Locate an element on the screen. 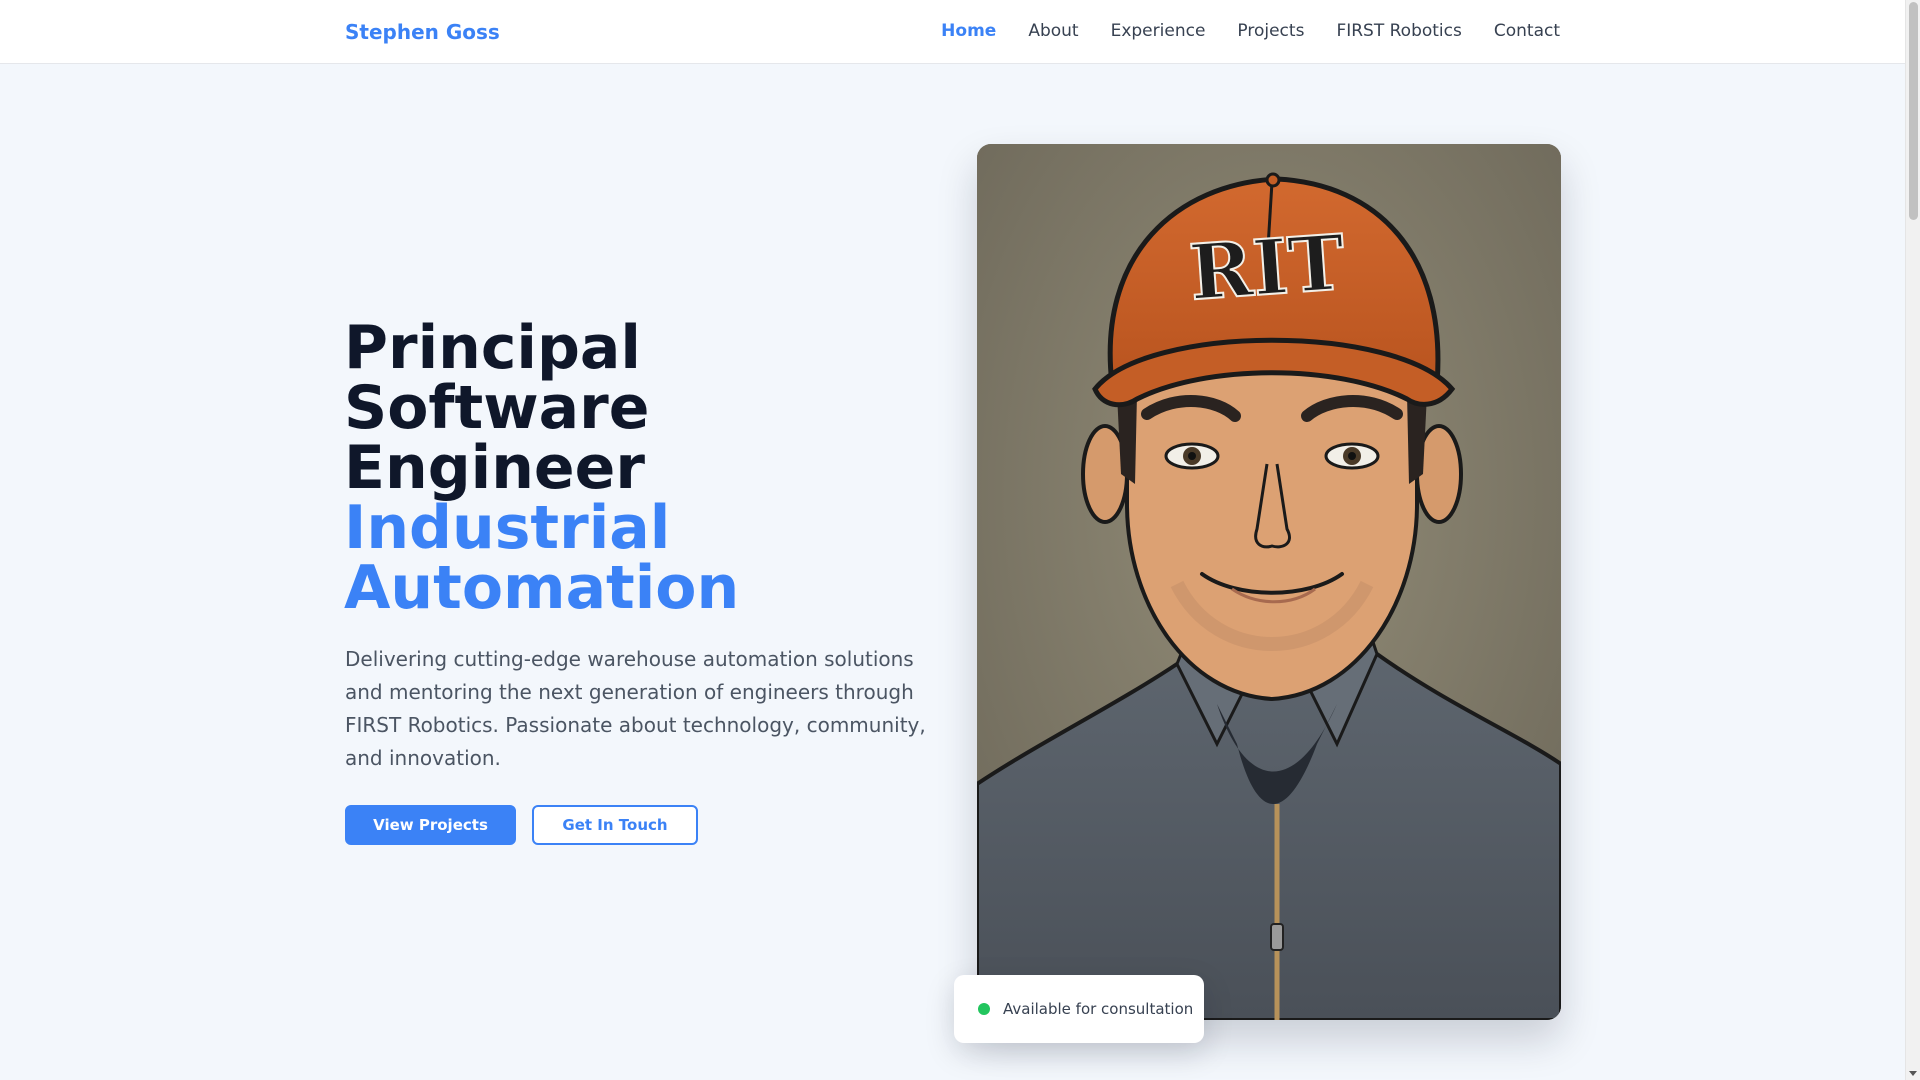  nav-projects: Projects is located at coordinates (1270, 31).